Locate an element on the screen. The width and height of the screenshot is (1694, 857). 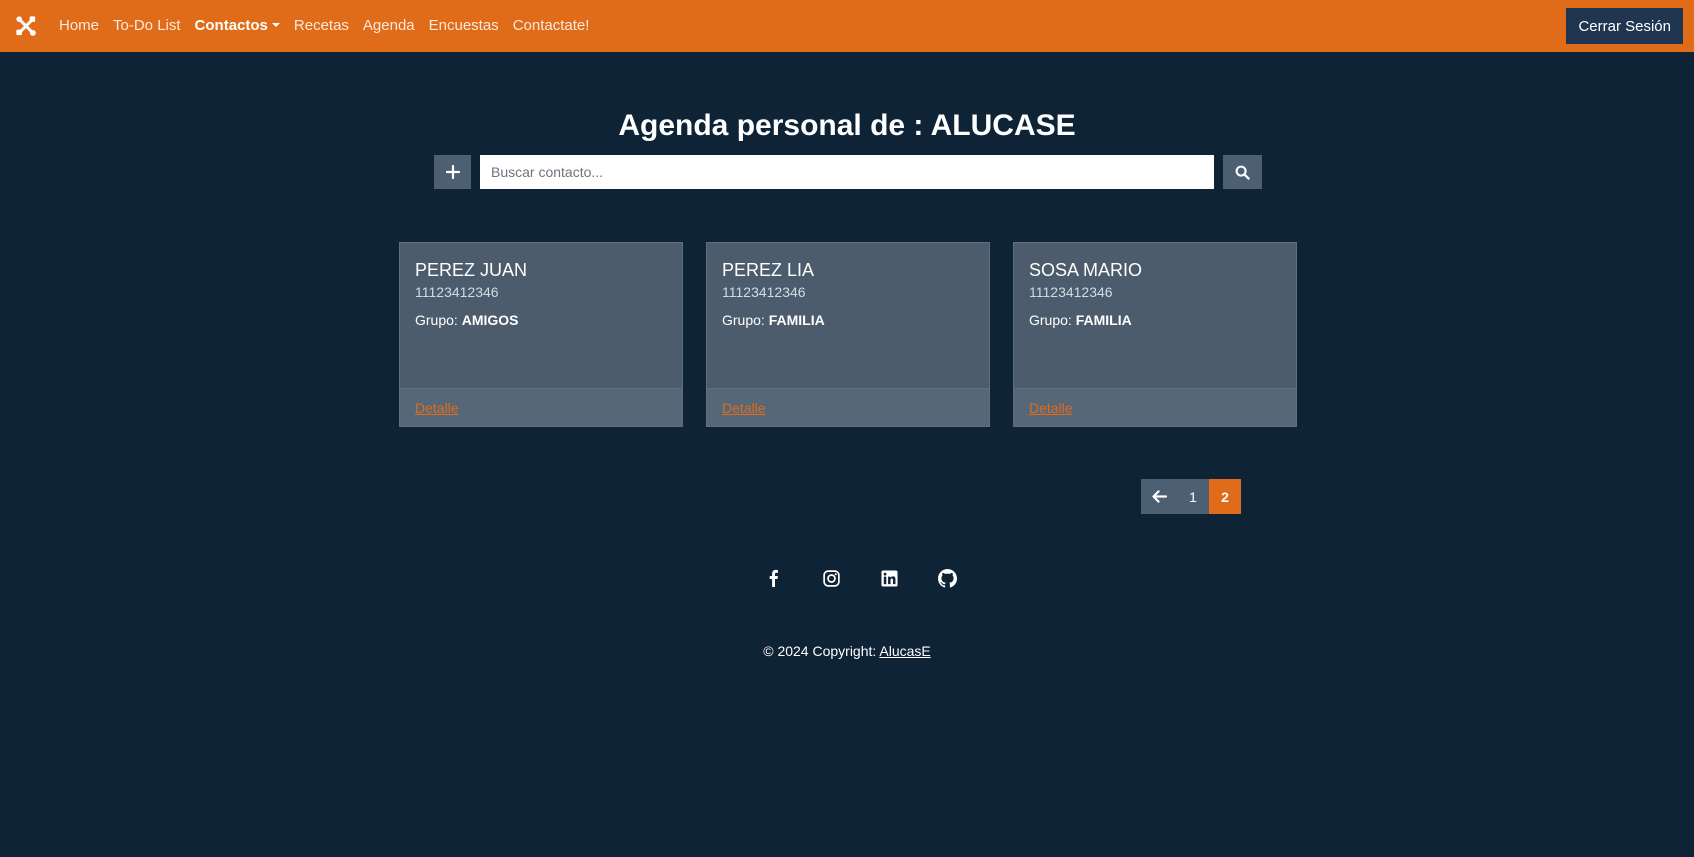
nav-recetas: Recetas is located at coordinates (321, 26).